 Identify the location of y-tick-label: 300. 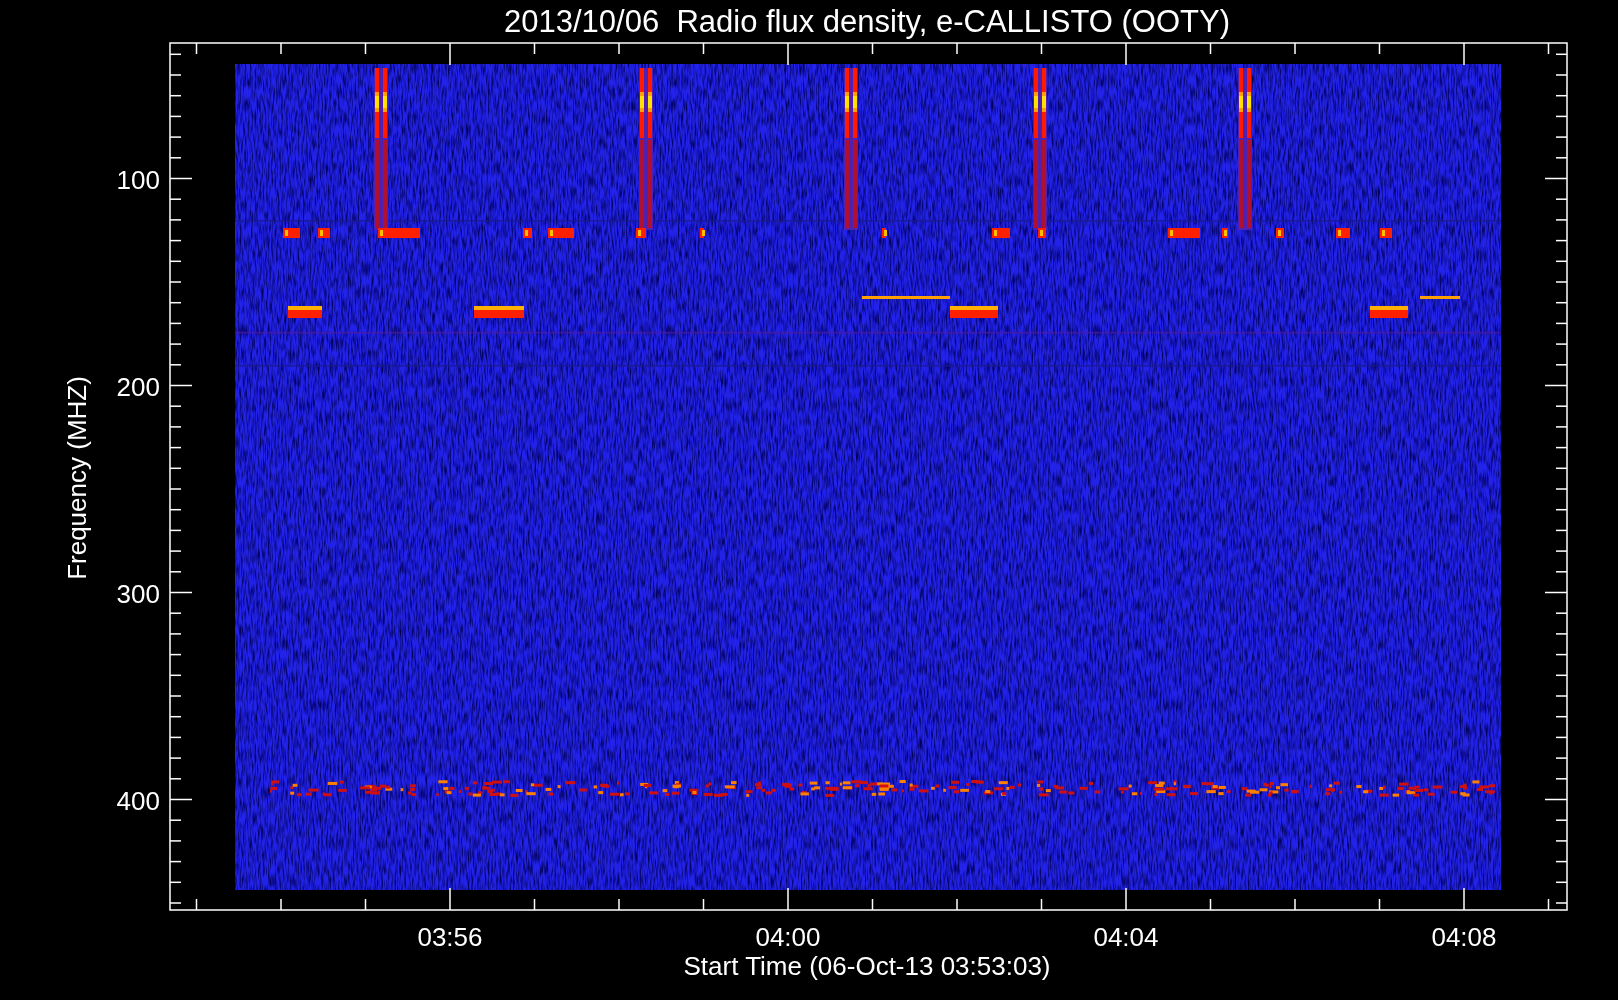
(138, 593).